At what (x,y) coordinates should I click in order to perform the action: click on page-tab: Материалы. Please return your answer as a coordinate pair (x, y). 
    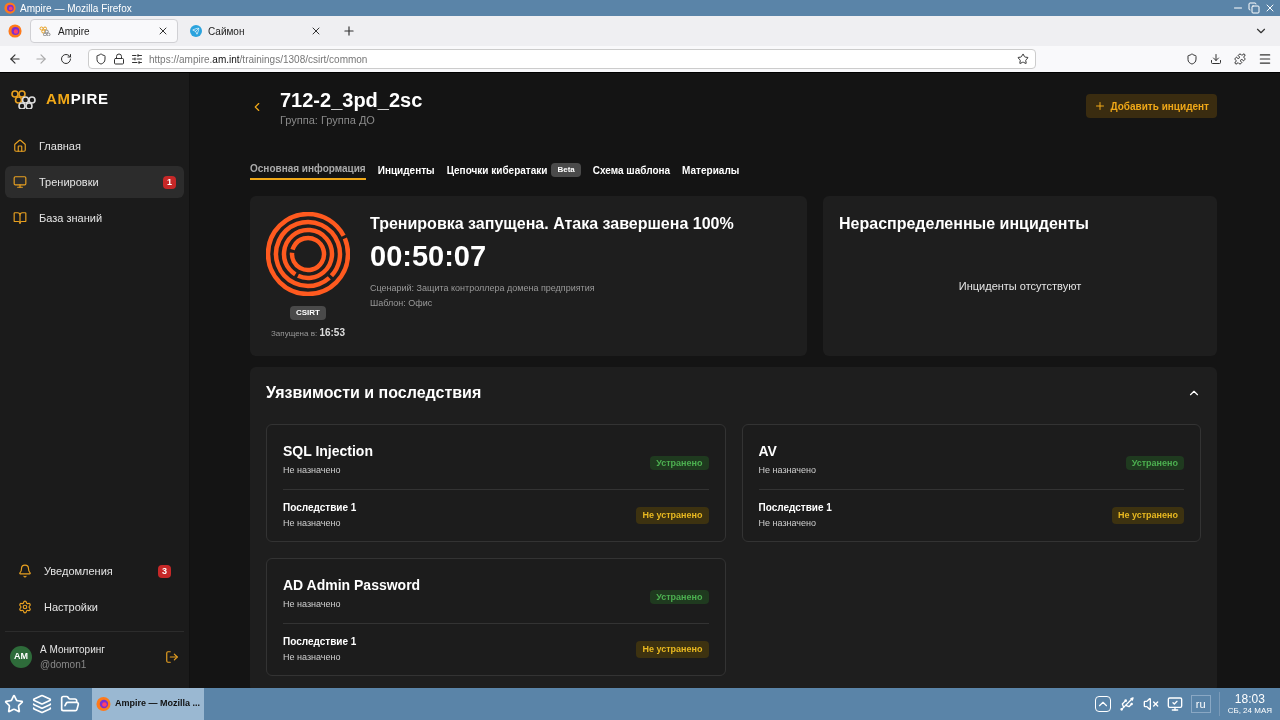
    Looking at the image, I should click on (711, 170).